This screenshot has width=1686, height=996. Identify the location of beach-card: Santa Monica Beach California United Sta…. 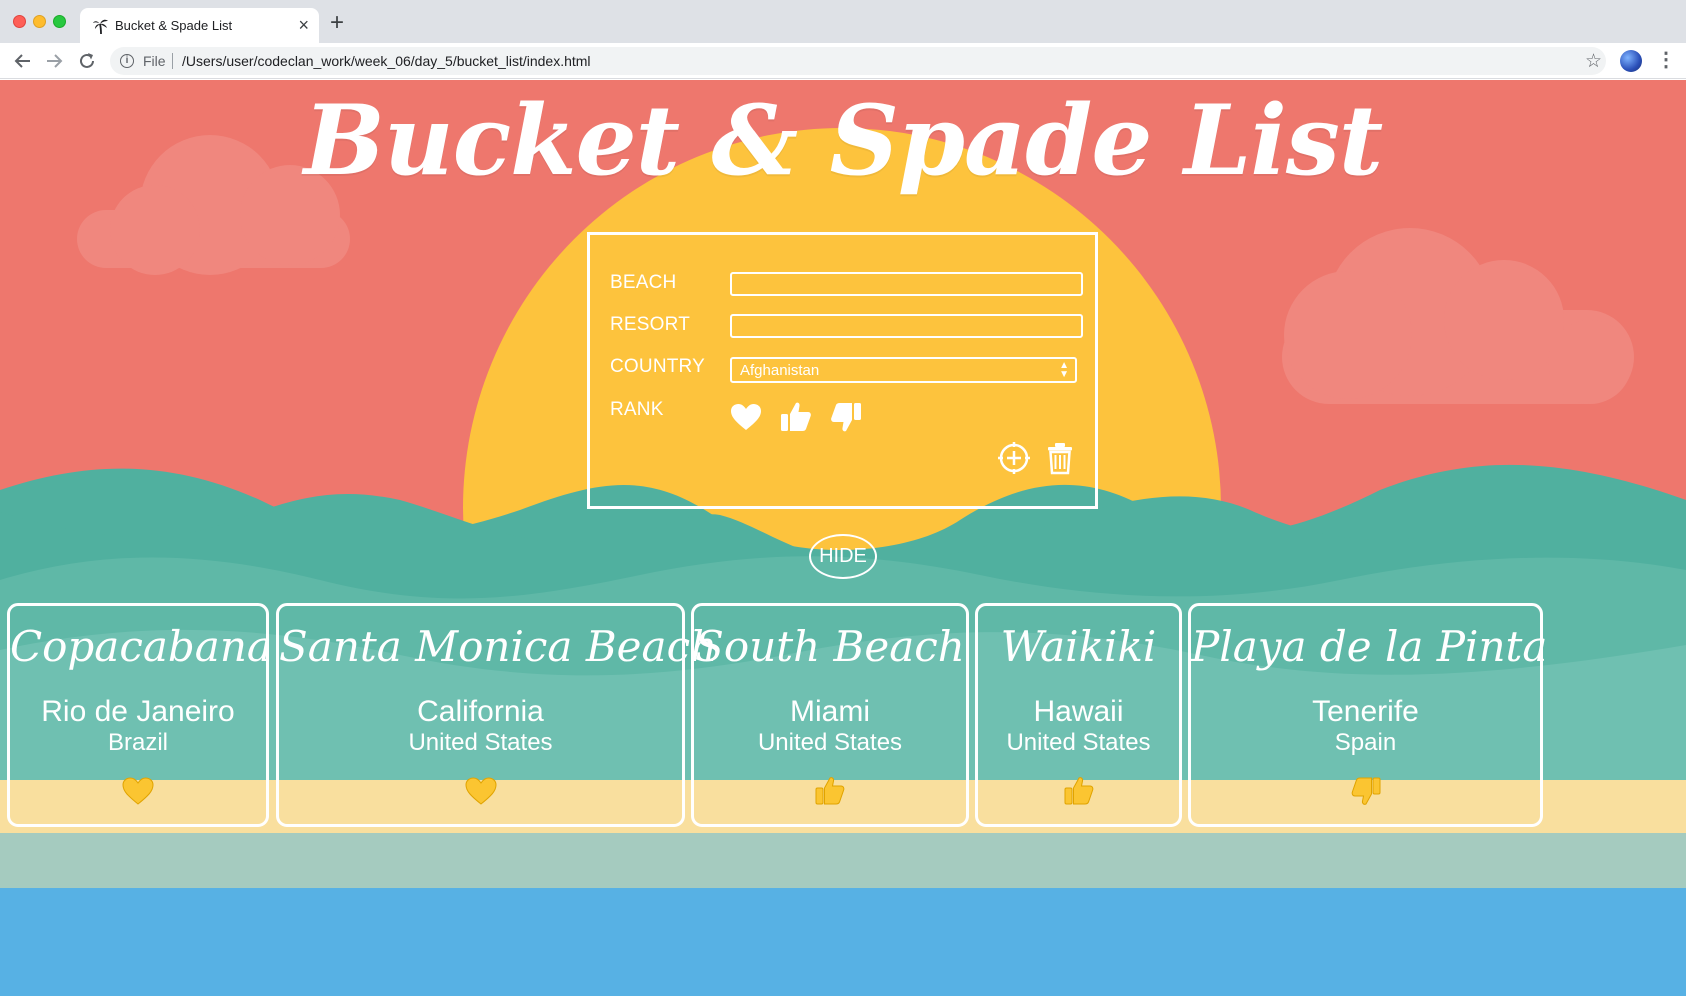
(497, 715).